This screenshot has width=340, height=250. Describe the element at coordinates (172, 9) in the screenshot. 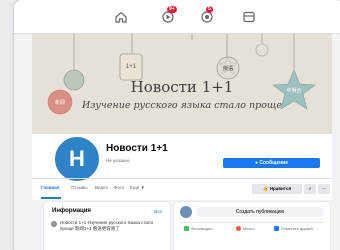

I see `video-badge: 9+` at that location.